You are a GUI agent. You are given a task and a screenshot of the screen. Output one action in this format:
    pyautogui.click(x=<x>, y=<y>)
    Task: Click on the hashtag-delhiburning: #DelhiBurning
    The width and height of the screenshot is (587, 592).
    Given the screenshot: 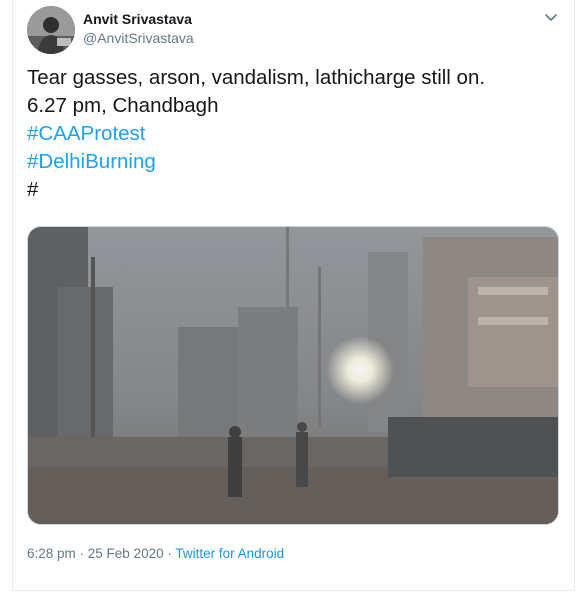 What is the action you would take?
    pyautogui.click(x=292, y=162)
    